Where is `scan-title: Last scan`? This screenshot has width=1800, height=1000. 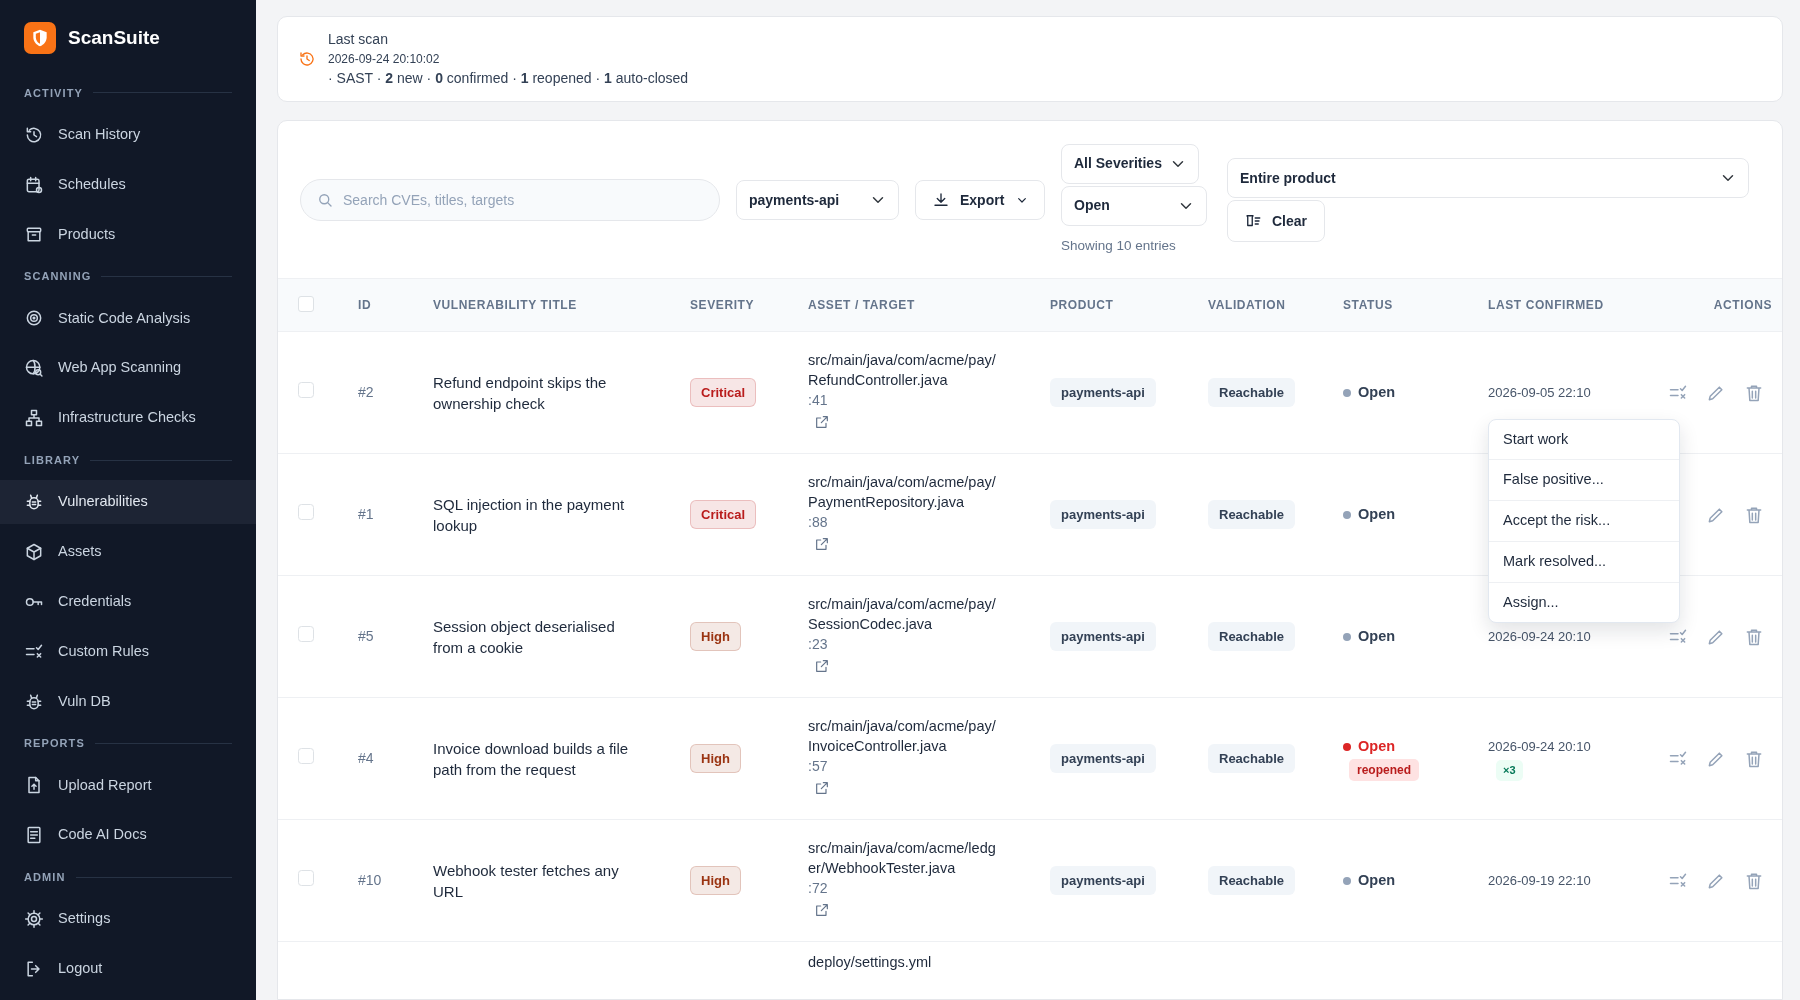
scan-title: Last scan is located at coordinates (358, 39).